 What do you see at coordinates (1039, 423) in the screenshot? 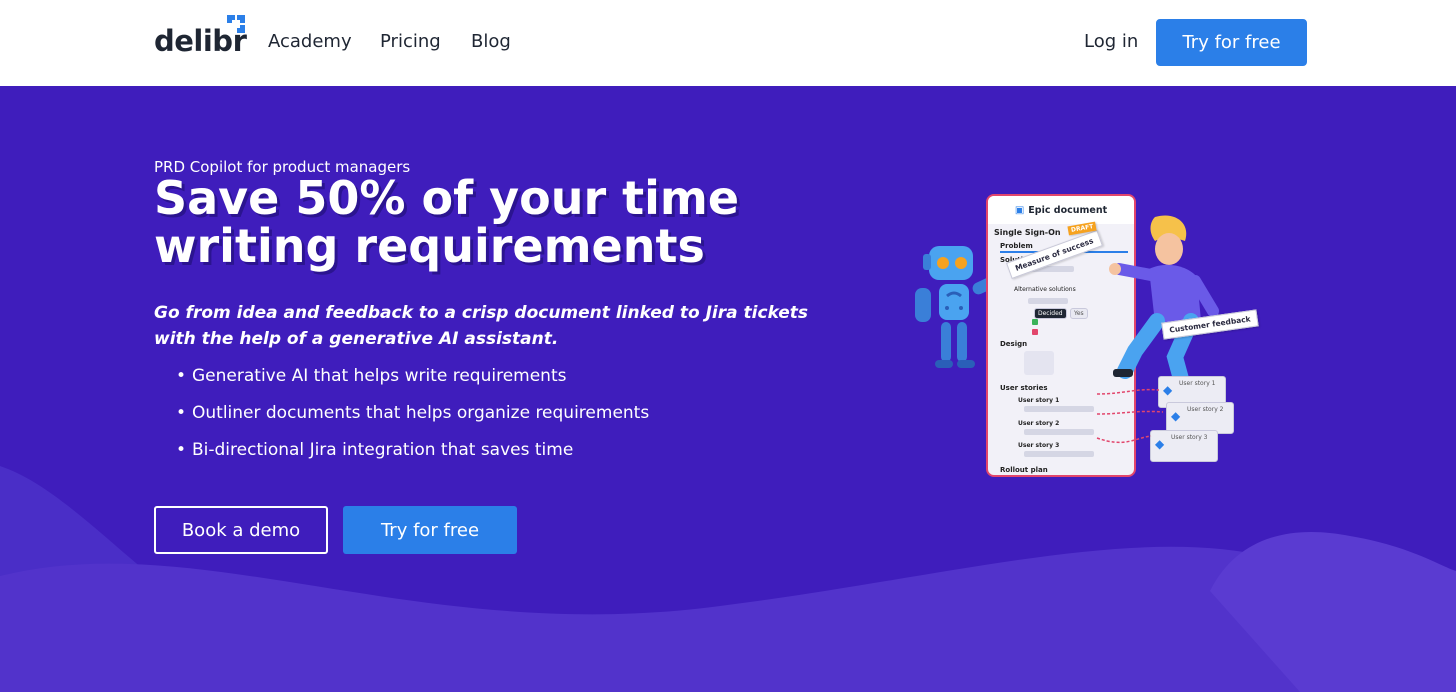
I see `user-story-label: User story 2` at bounding box center [1039, 423].